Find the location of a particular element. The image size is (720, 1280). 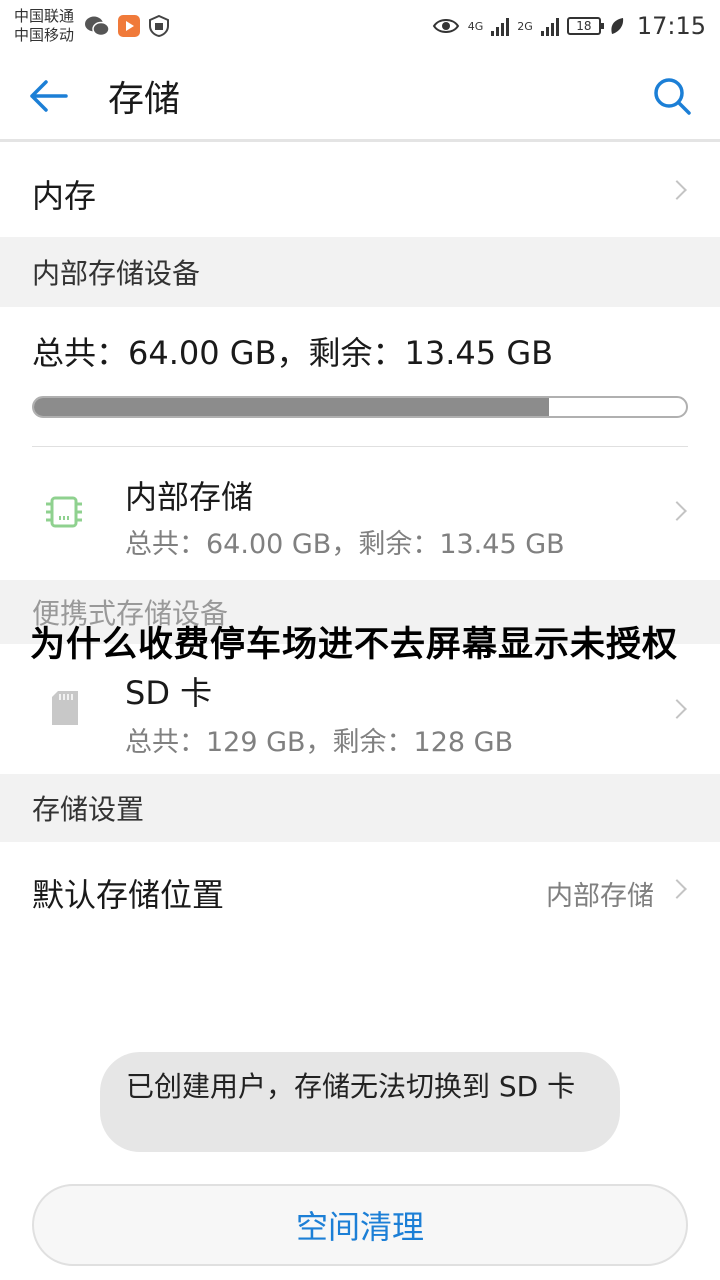

network-type-1: 4G is located at coordinates (475, 26).